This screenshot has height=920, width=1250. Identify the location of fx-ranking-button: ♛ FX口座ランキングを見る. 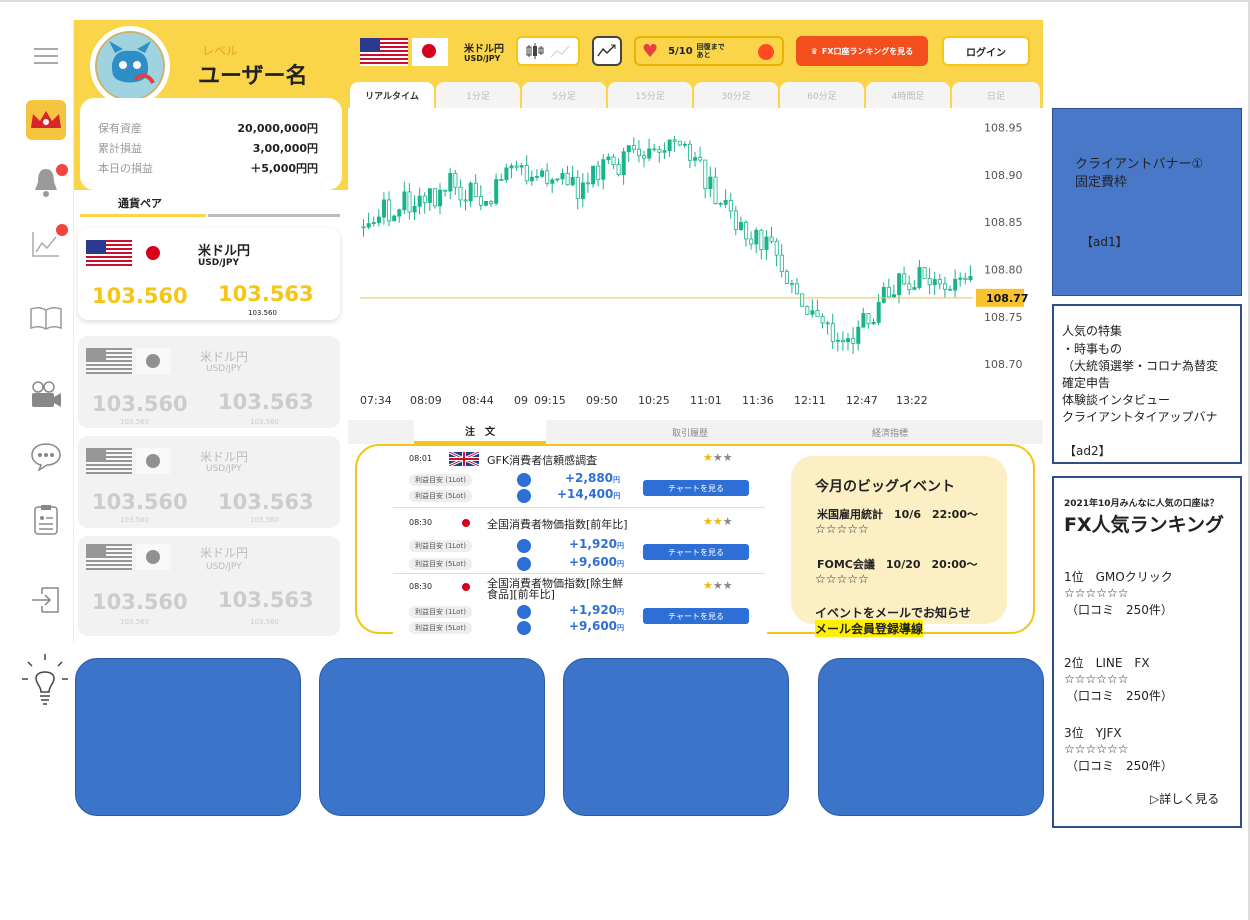
(862, 51).